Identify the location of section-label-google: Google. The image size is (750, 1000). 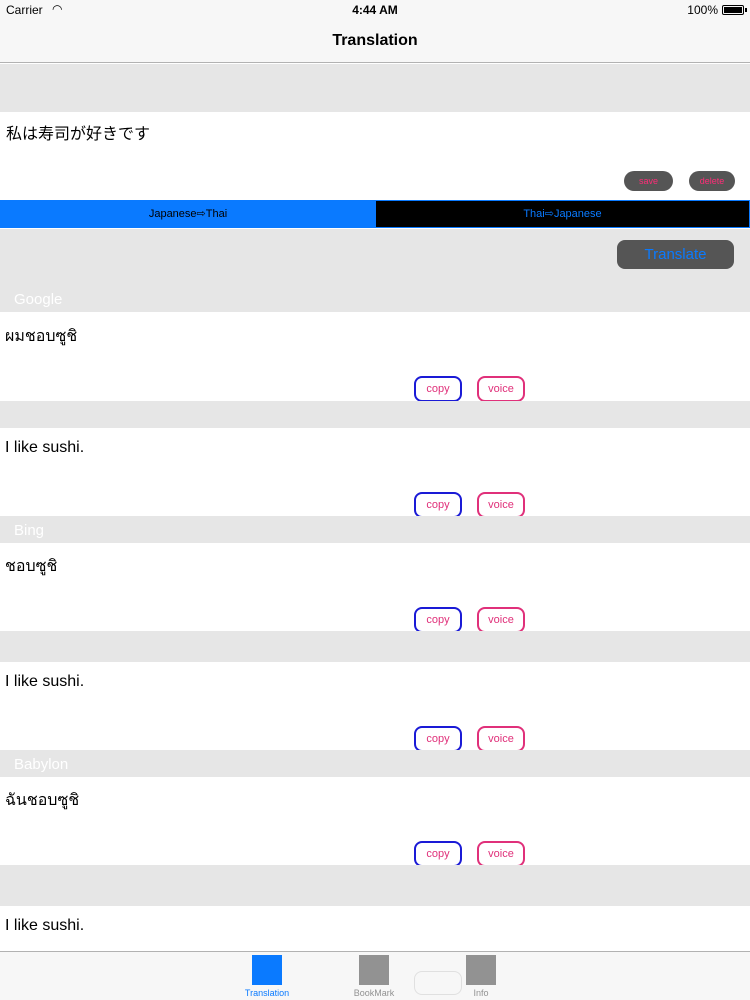
(38, 299).